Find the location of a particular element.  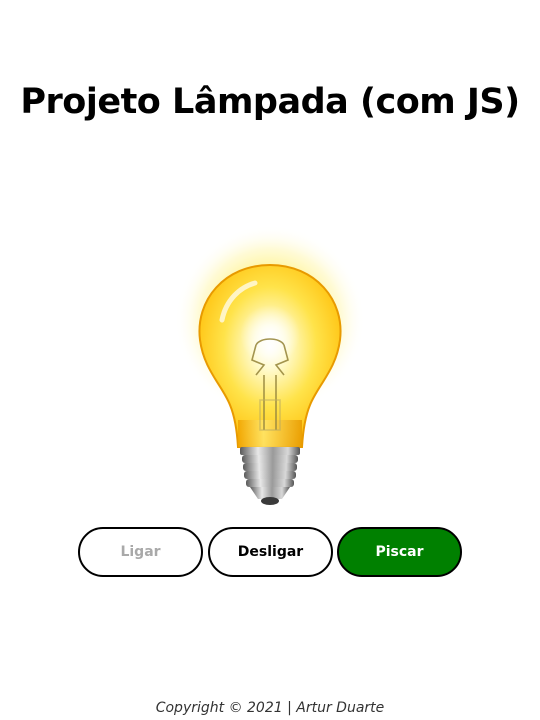

desligar-button: Desligar is located at coordinates (270, 552).